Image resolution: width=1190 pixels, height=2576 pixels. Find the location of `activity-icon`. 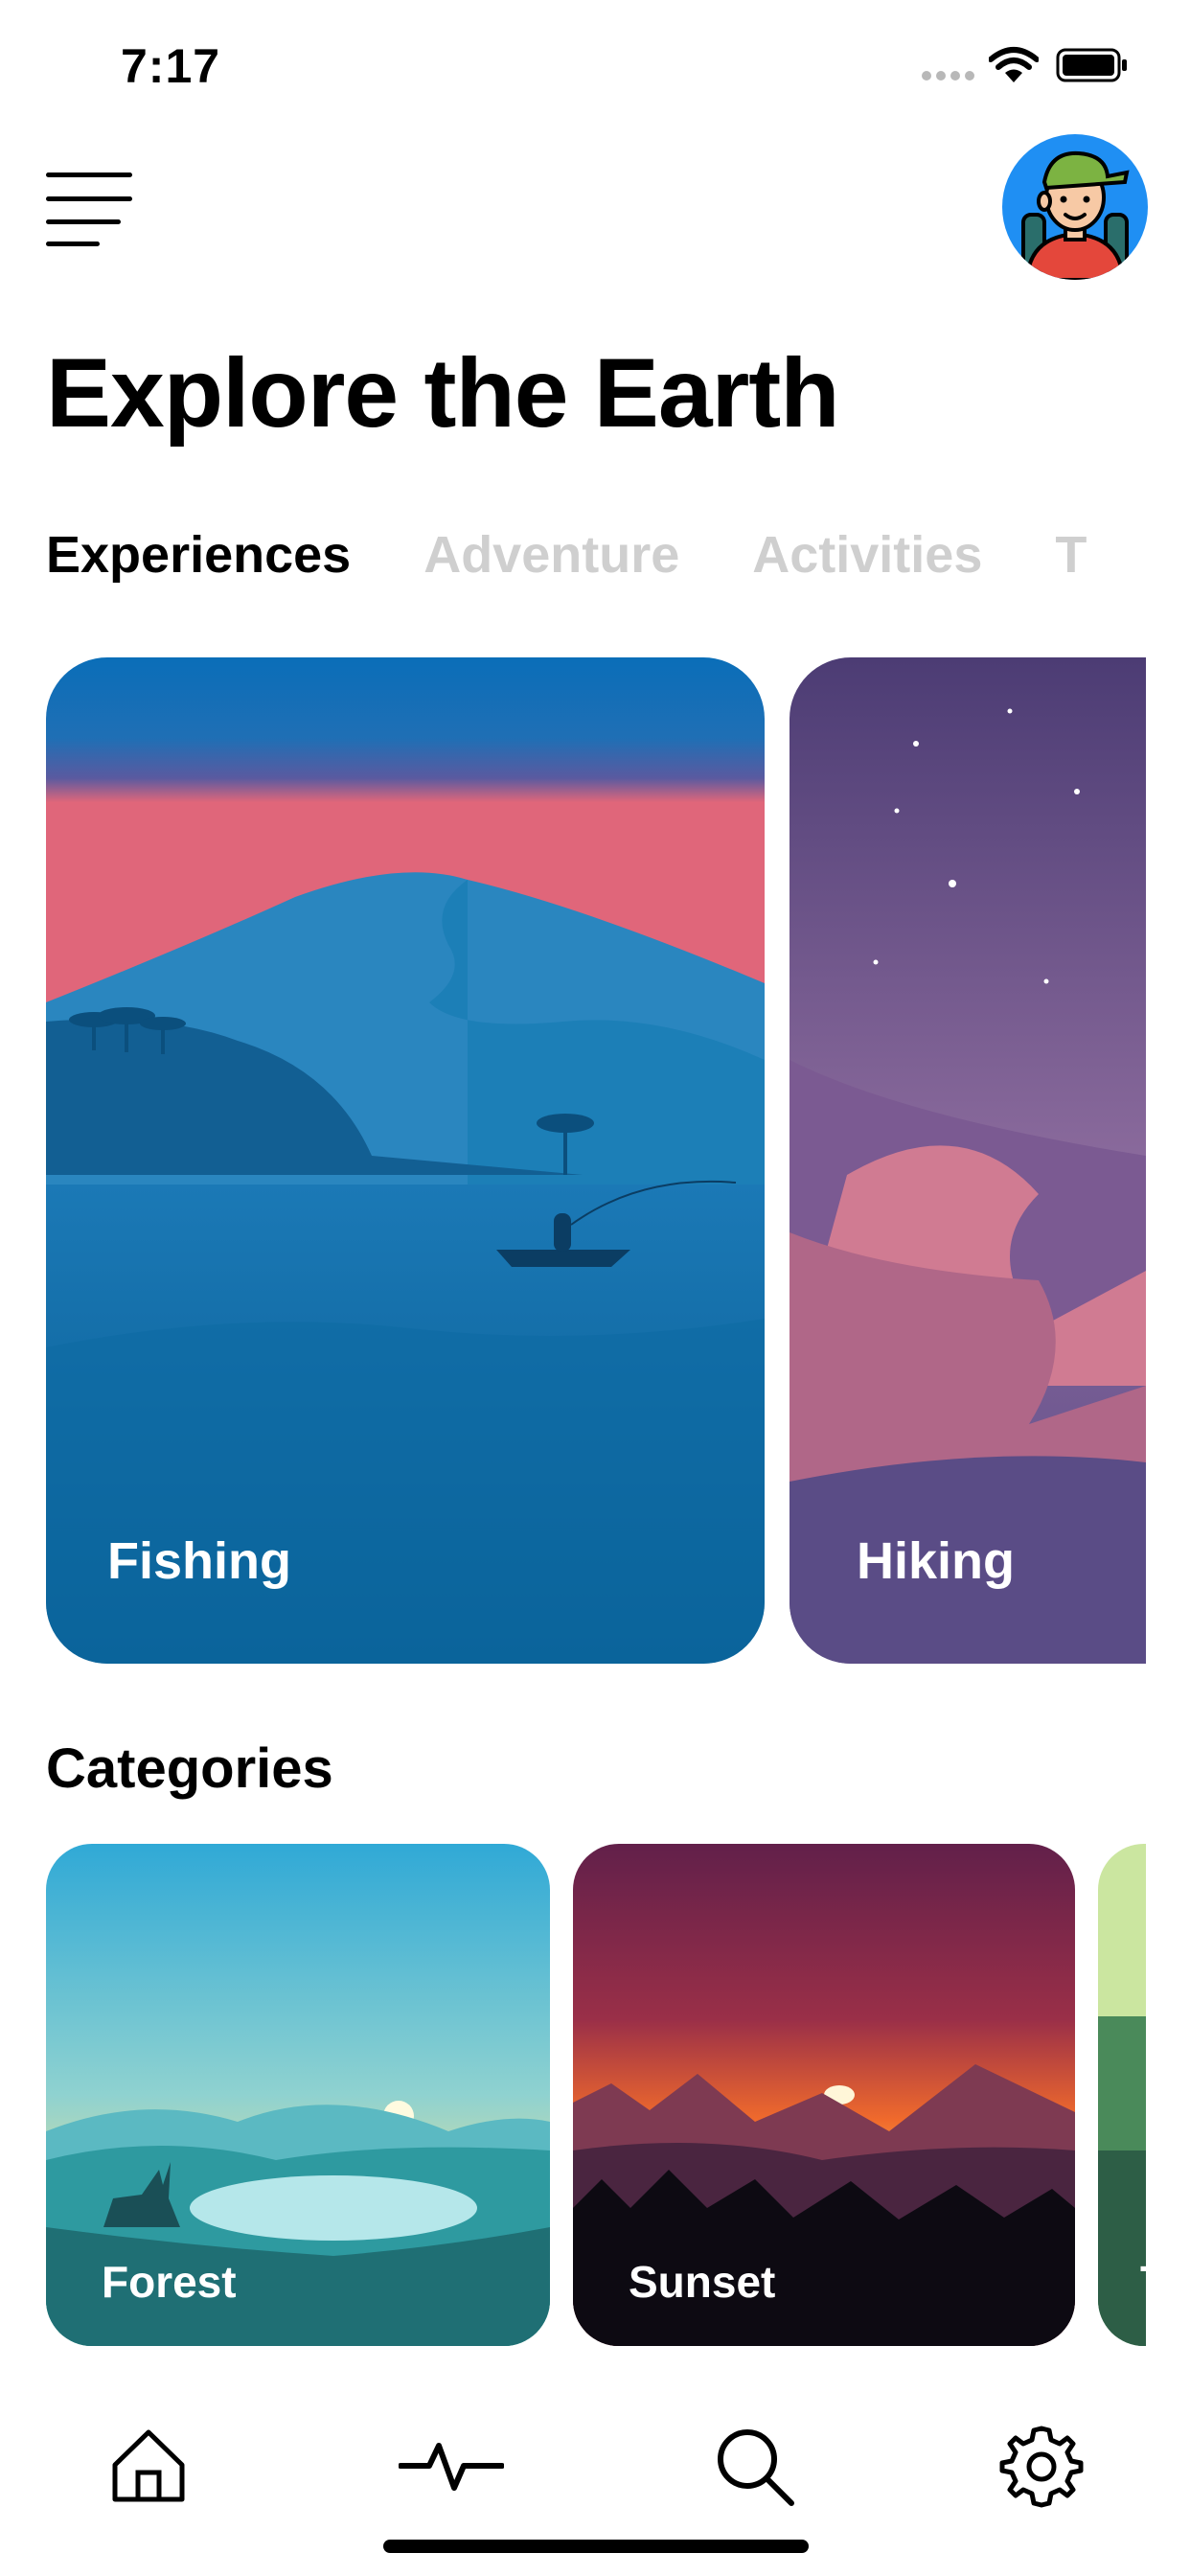

activity-icon is located at coordinates (452, 2466).